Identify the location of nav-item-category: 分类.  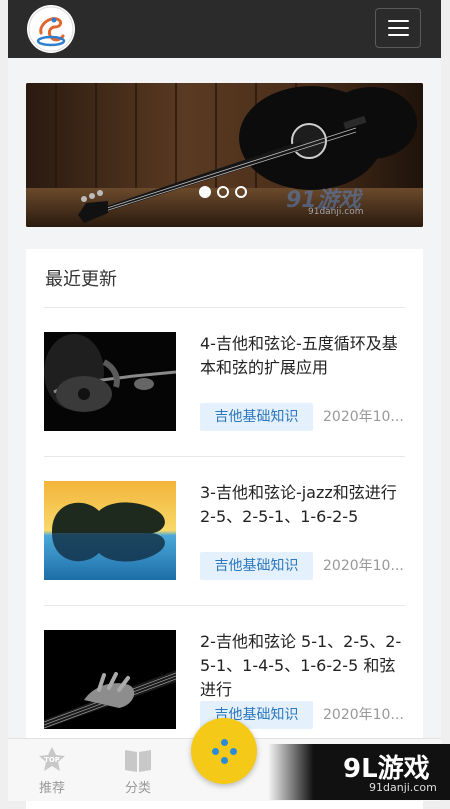
(138, 770).